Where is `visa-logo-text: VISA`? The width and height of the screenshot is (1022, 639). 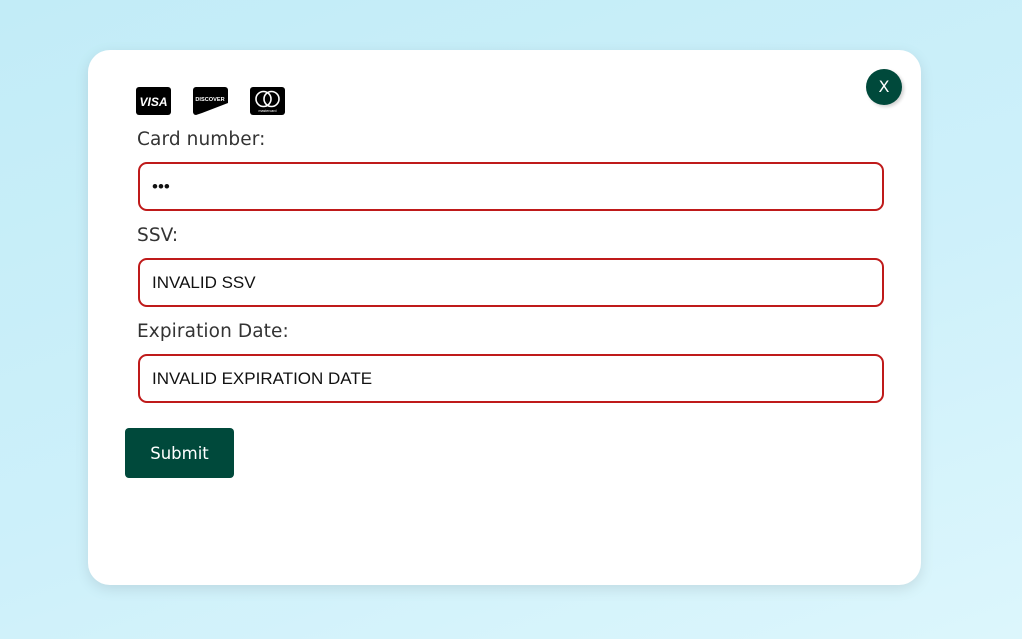 visa-logo-text: VISA is located at coordinates (153, 102).